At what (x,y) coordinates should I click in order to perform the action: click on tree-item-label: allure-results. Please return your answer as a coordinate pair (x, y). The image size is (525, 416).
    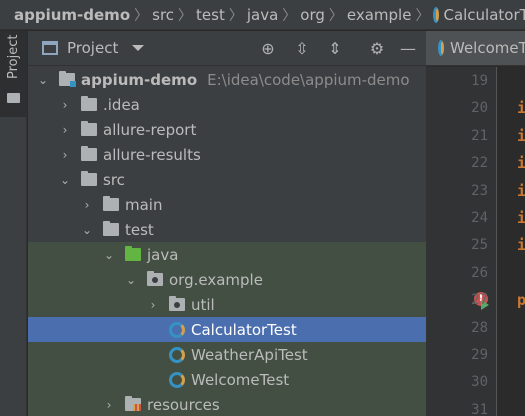
    Looking at the image, I should click on (152, 154).